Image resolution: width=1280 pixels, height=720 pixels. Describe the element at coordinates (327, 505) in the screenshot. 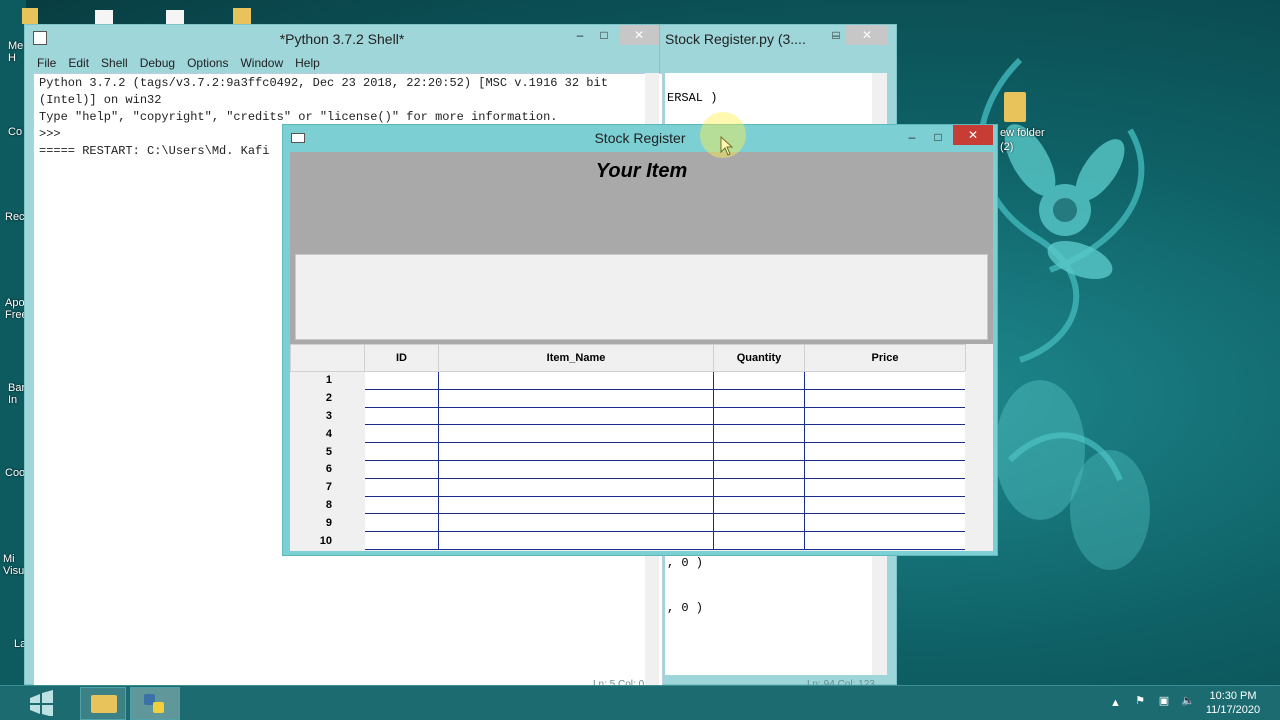

I see `row-number: 8` at that location.